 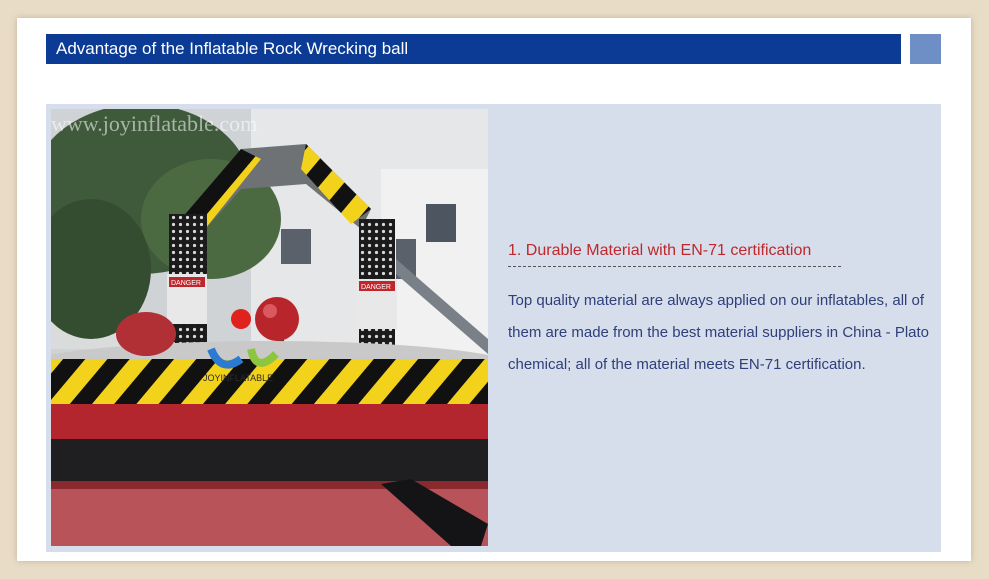 What do you see at coordinates (238, 378) in the screenshot?
I see `logo-text: JOYINFLATABLE` at bounding box center [238, 378].